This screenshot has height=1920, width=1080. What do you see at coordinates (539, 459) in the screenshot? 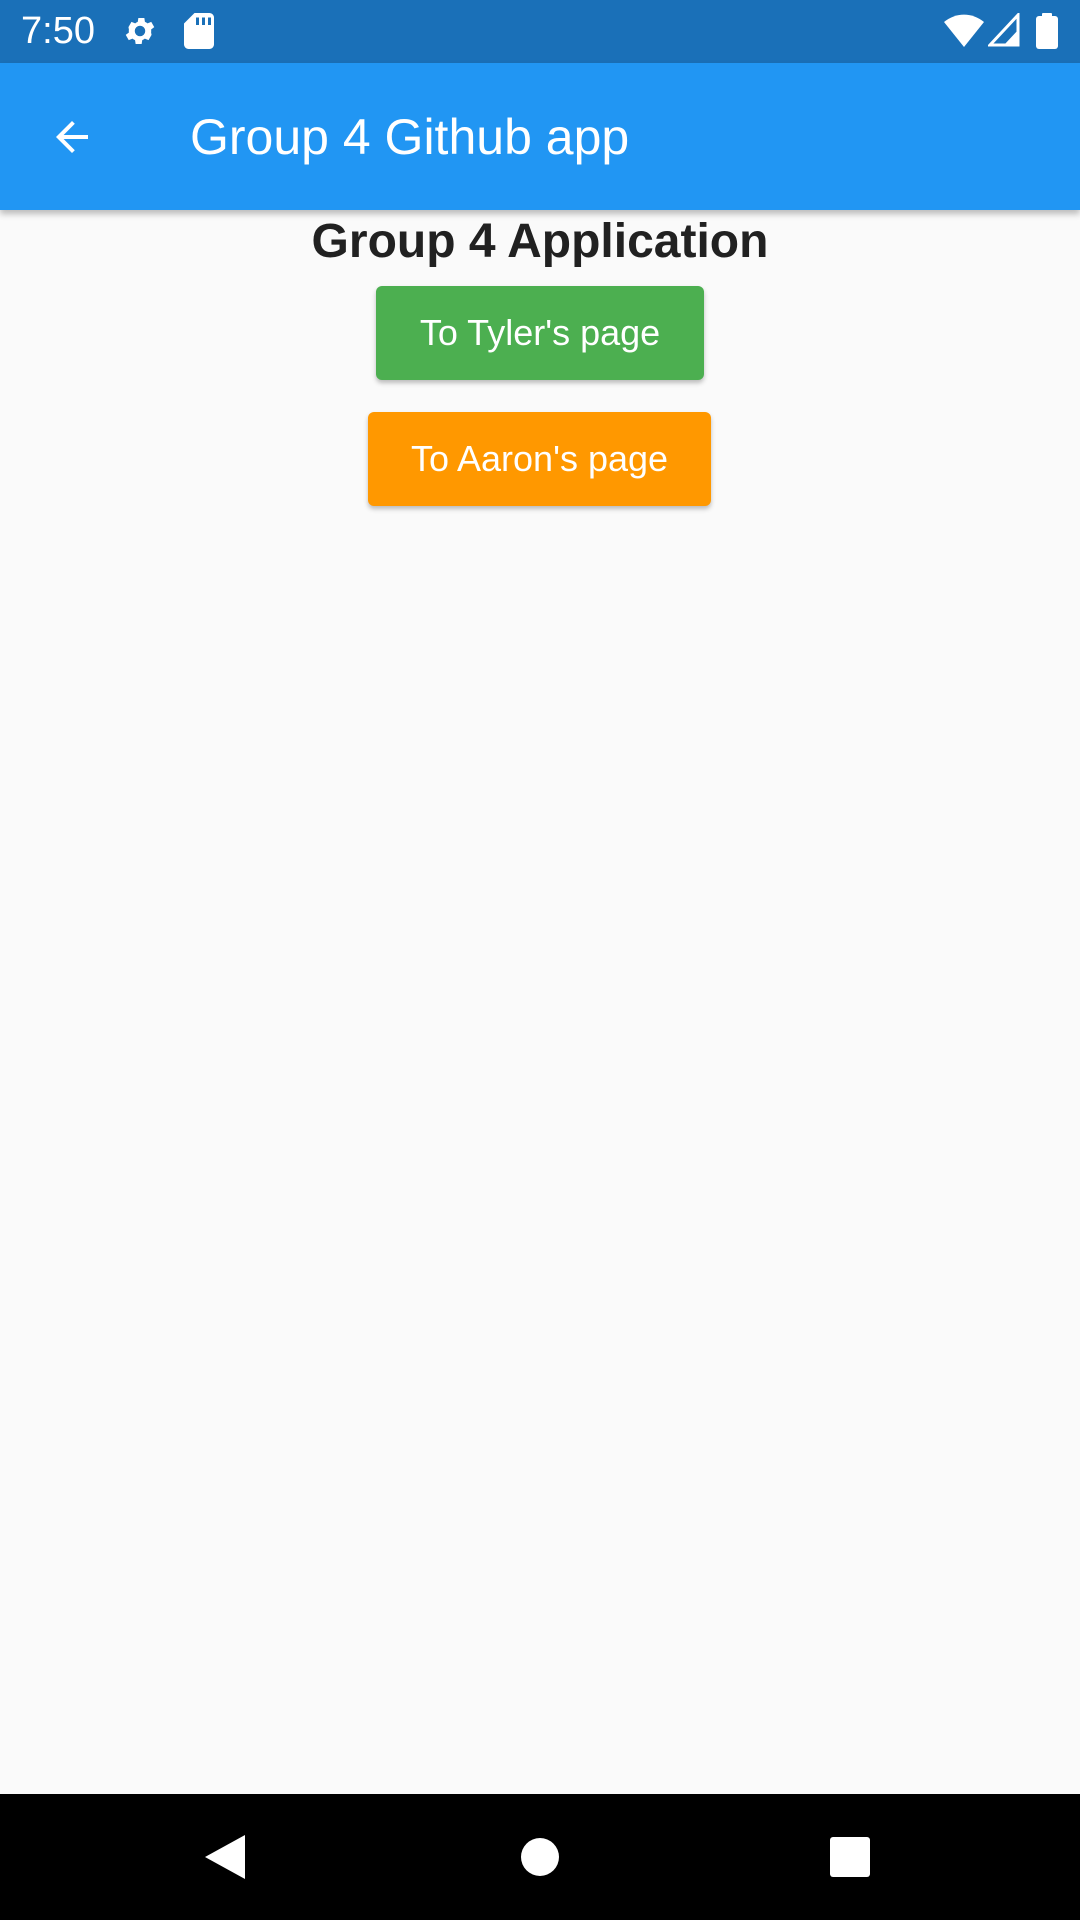
I see `aaron-page-button: To Aaron's page` at bounding box center [539, 459].